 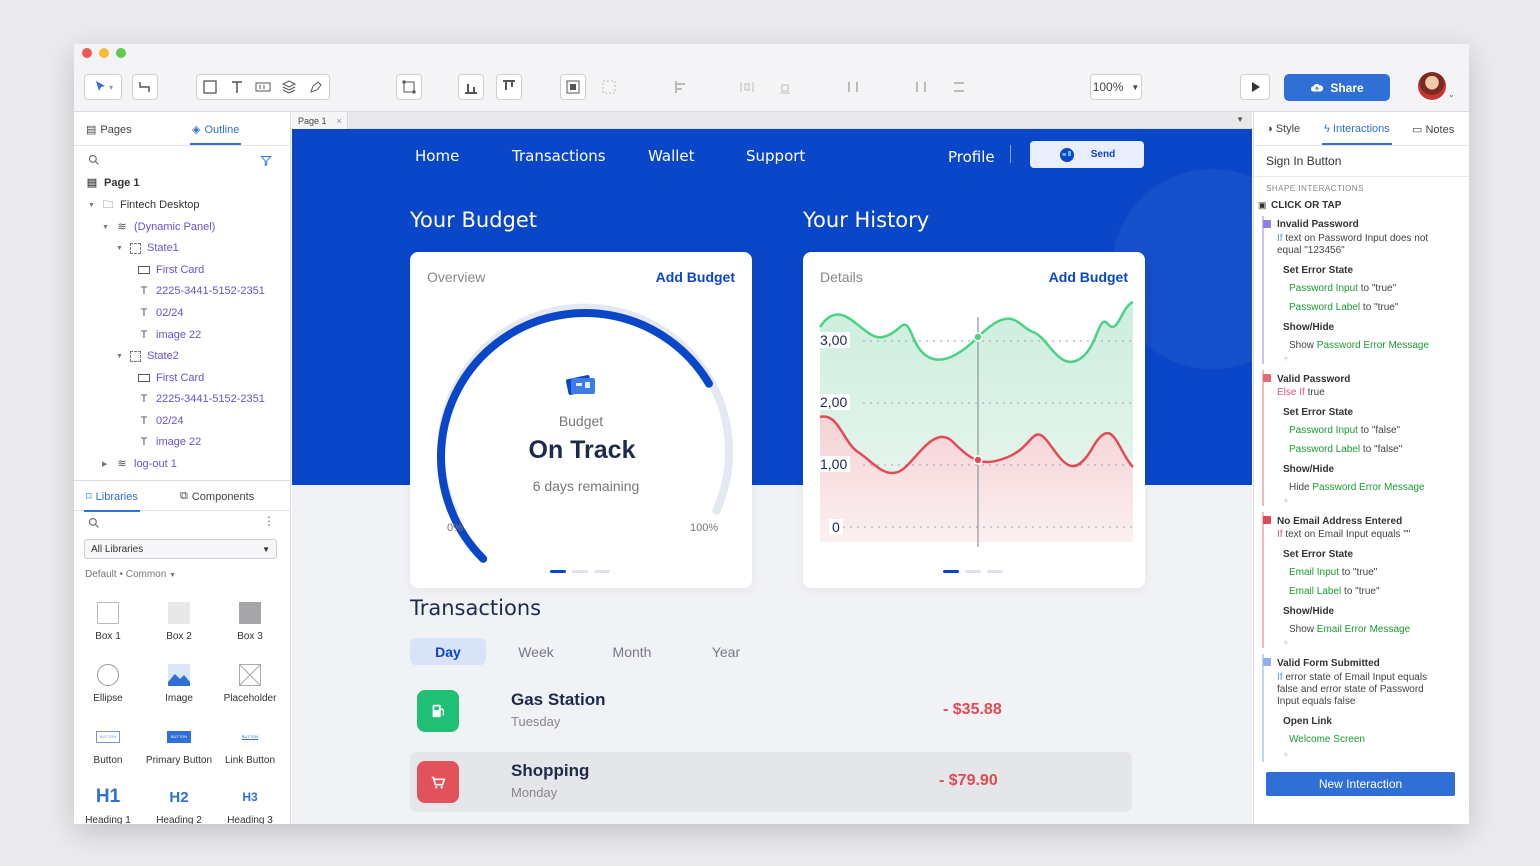 I want to click on nav-transactions: Transactions, so click(x=559, y=156).